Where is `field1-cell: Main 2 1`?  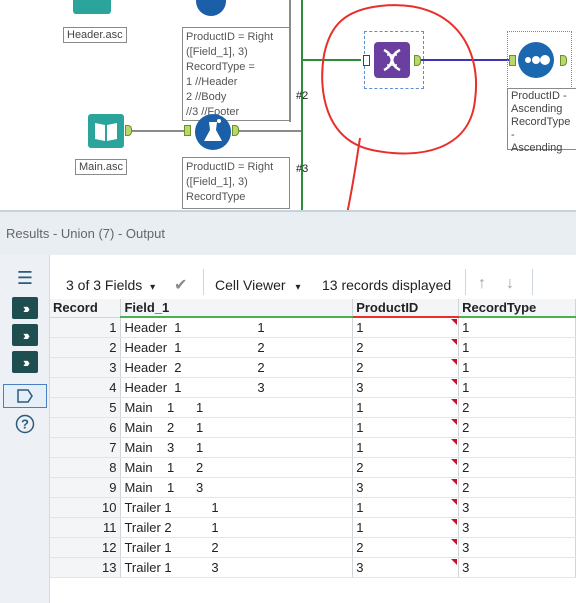 field1-cell: Main 2 1 is located at coordinates (237, 427).